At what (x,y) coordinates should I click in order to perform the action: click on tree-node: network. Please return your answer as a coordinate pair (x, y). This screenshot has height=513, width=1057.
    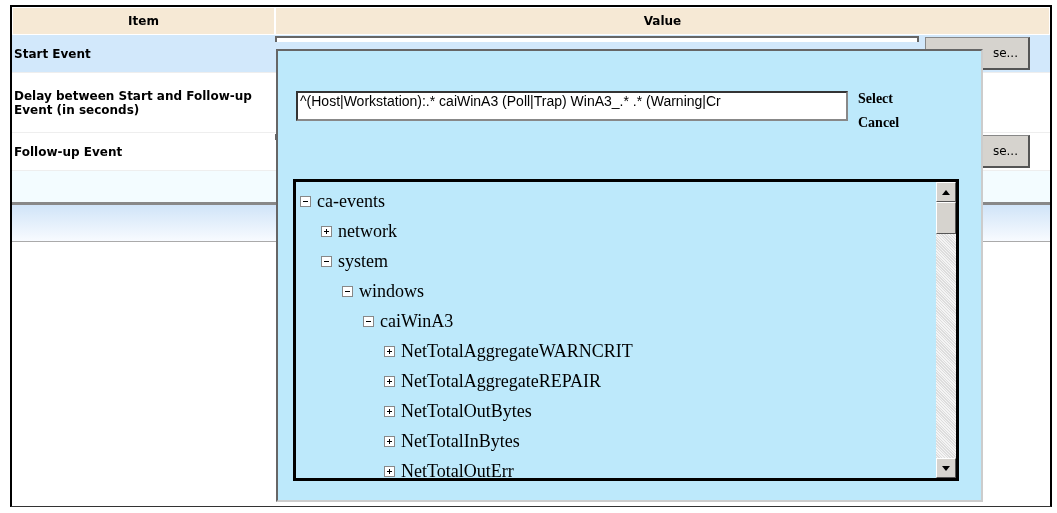
    Looking at the image, I should click on (367, 231).